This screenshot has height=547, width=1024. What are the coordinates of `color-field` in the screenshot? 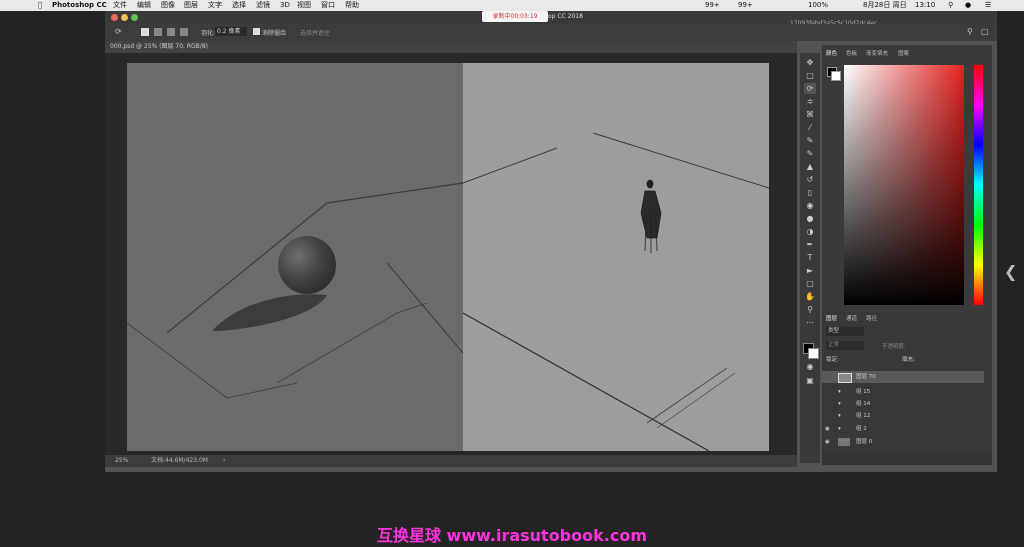 It's located at (904, 185).